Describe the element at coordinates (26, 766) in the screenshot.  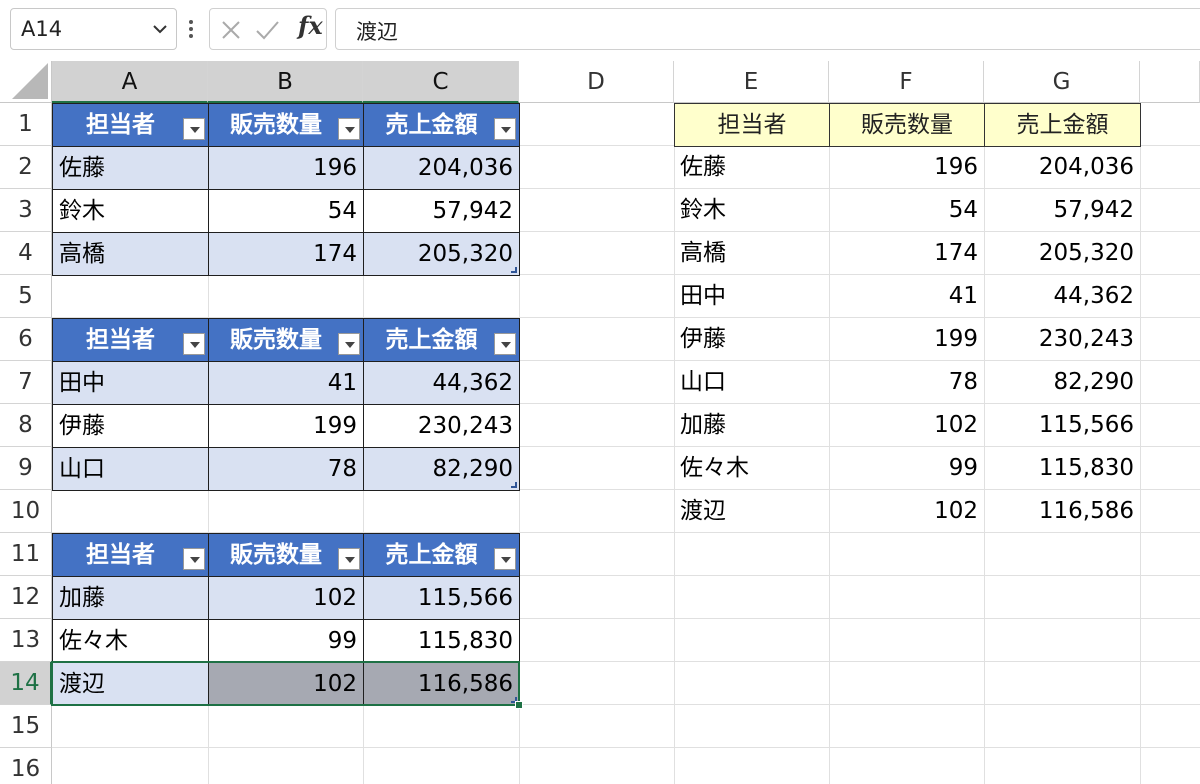
I see `row-header-16: 16` at that location.